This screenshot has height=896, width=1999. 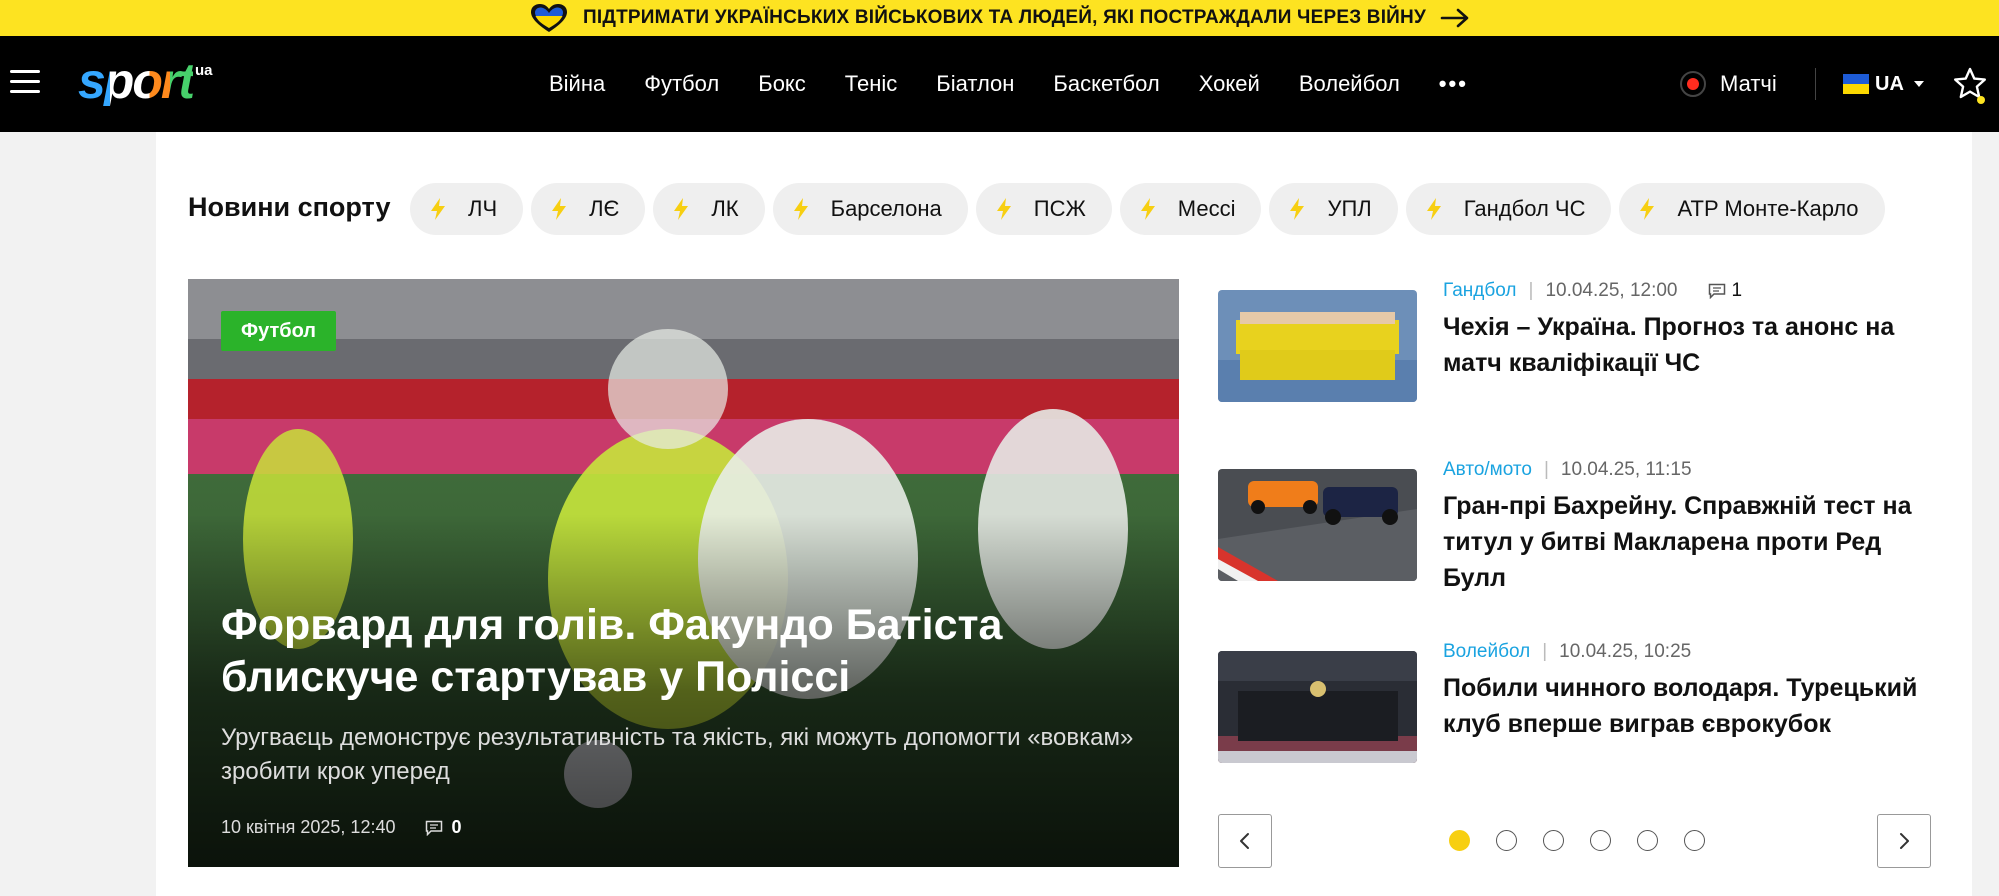 I want to click on chevron-right-icon, so click(x=1904, y=841).